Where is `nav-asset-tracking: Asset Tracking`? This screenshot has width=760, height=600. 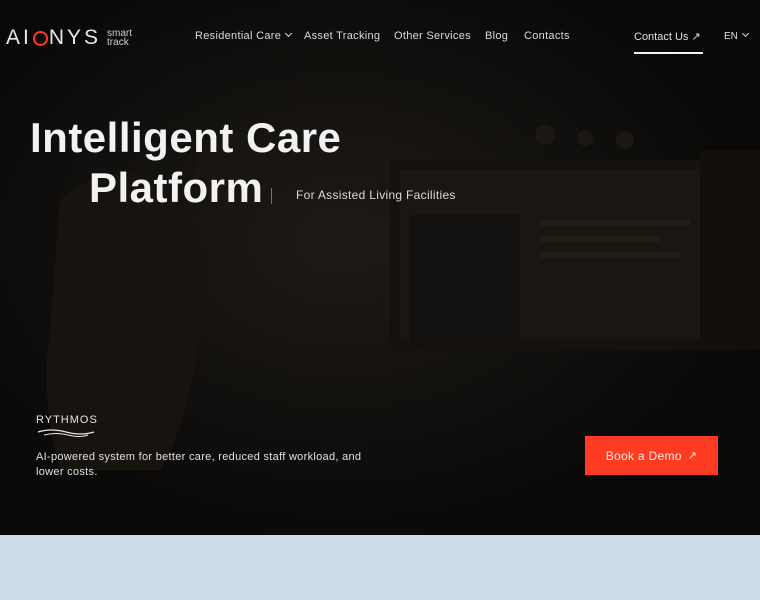
nav-asset-tracking: Asset Tracking is located at coordinates (342, 36).